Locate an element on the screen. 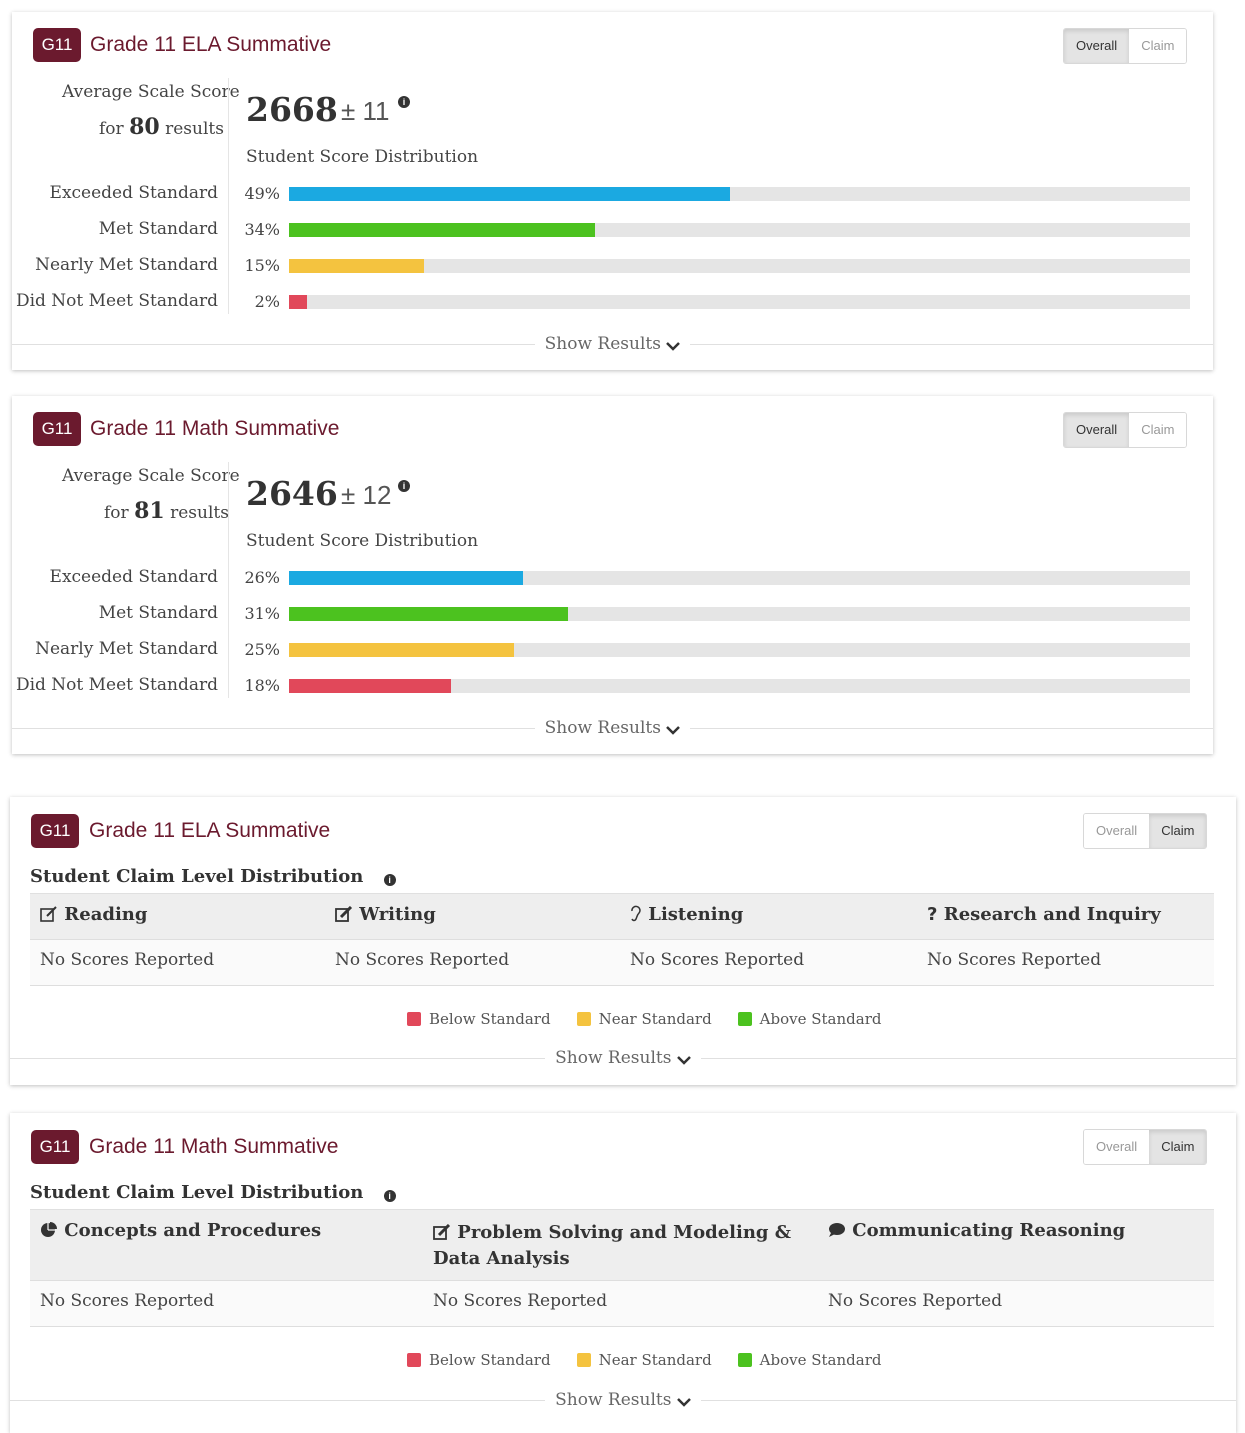 This screenshot has height=1433, width=1245. distribution-row-percent: 25% is located at coordinates (262, 649).